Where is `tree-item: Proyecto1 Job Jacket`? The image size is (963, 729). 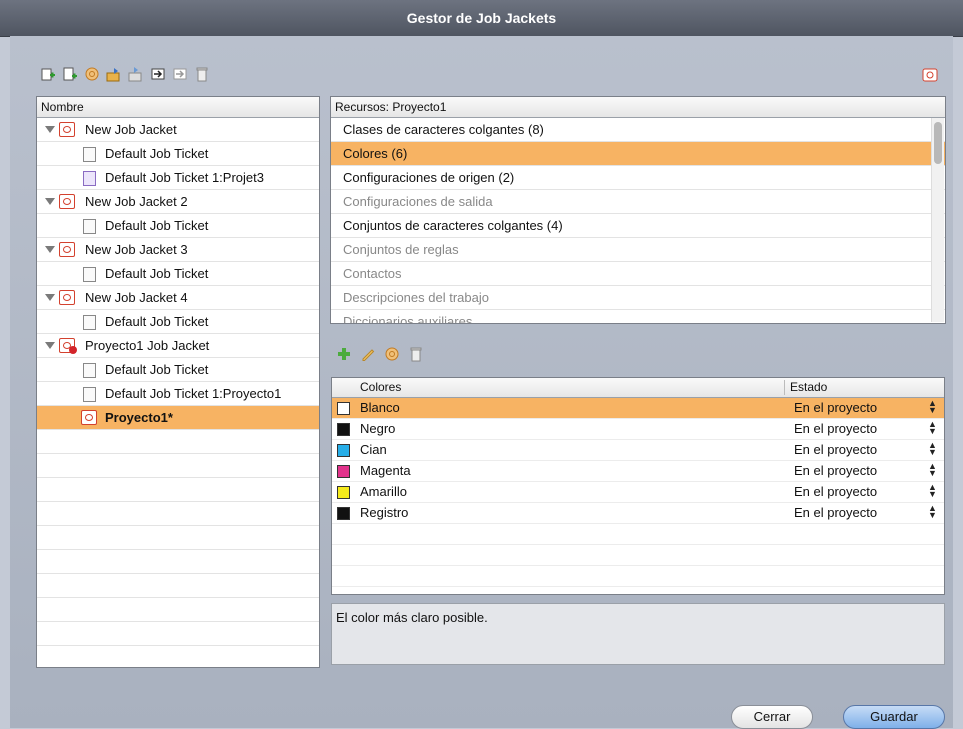
tree-item: Proyecto1 Job Jacket is located at coordinates (178, 346).